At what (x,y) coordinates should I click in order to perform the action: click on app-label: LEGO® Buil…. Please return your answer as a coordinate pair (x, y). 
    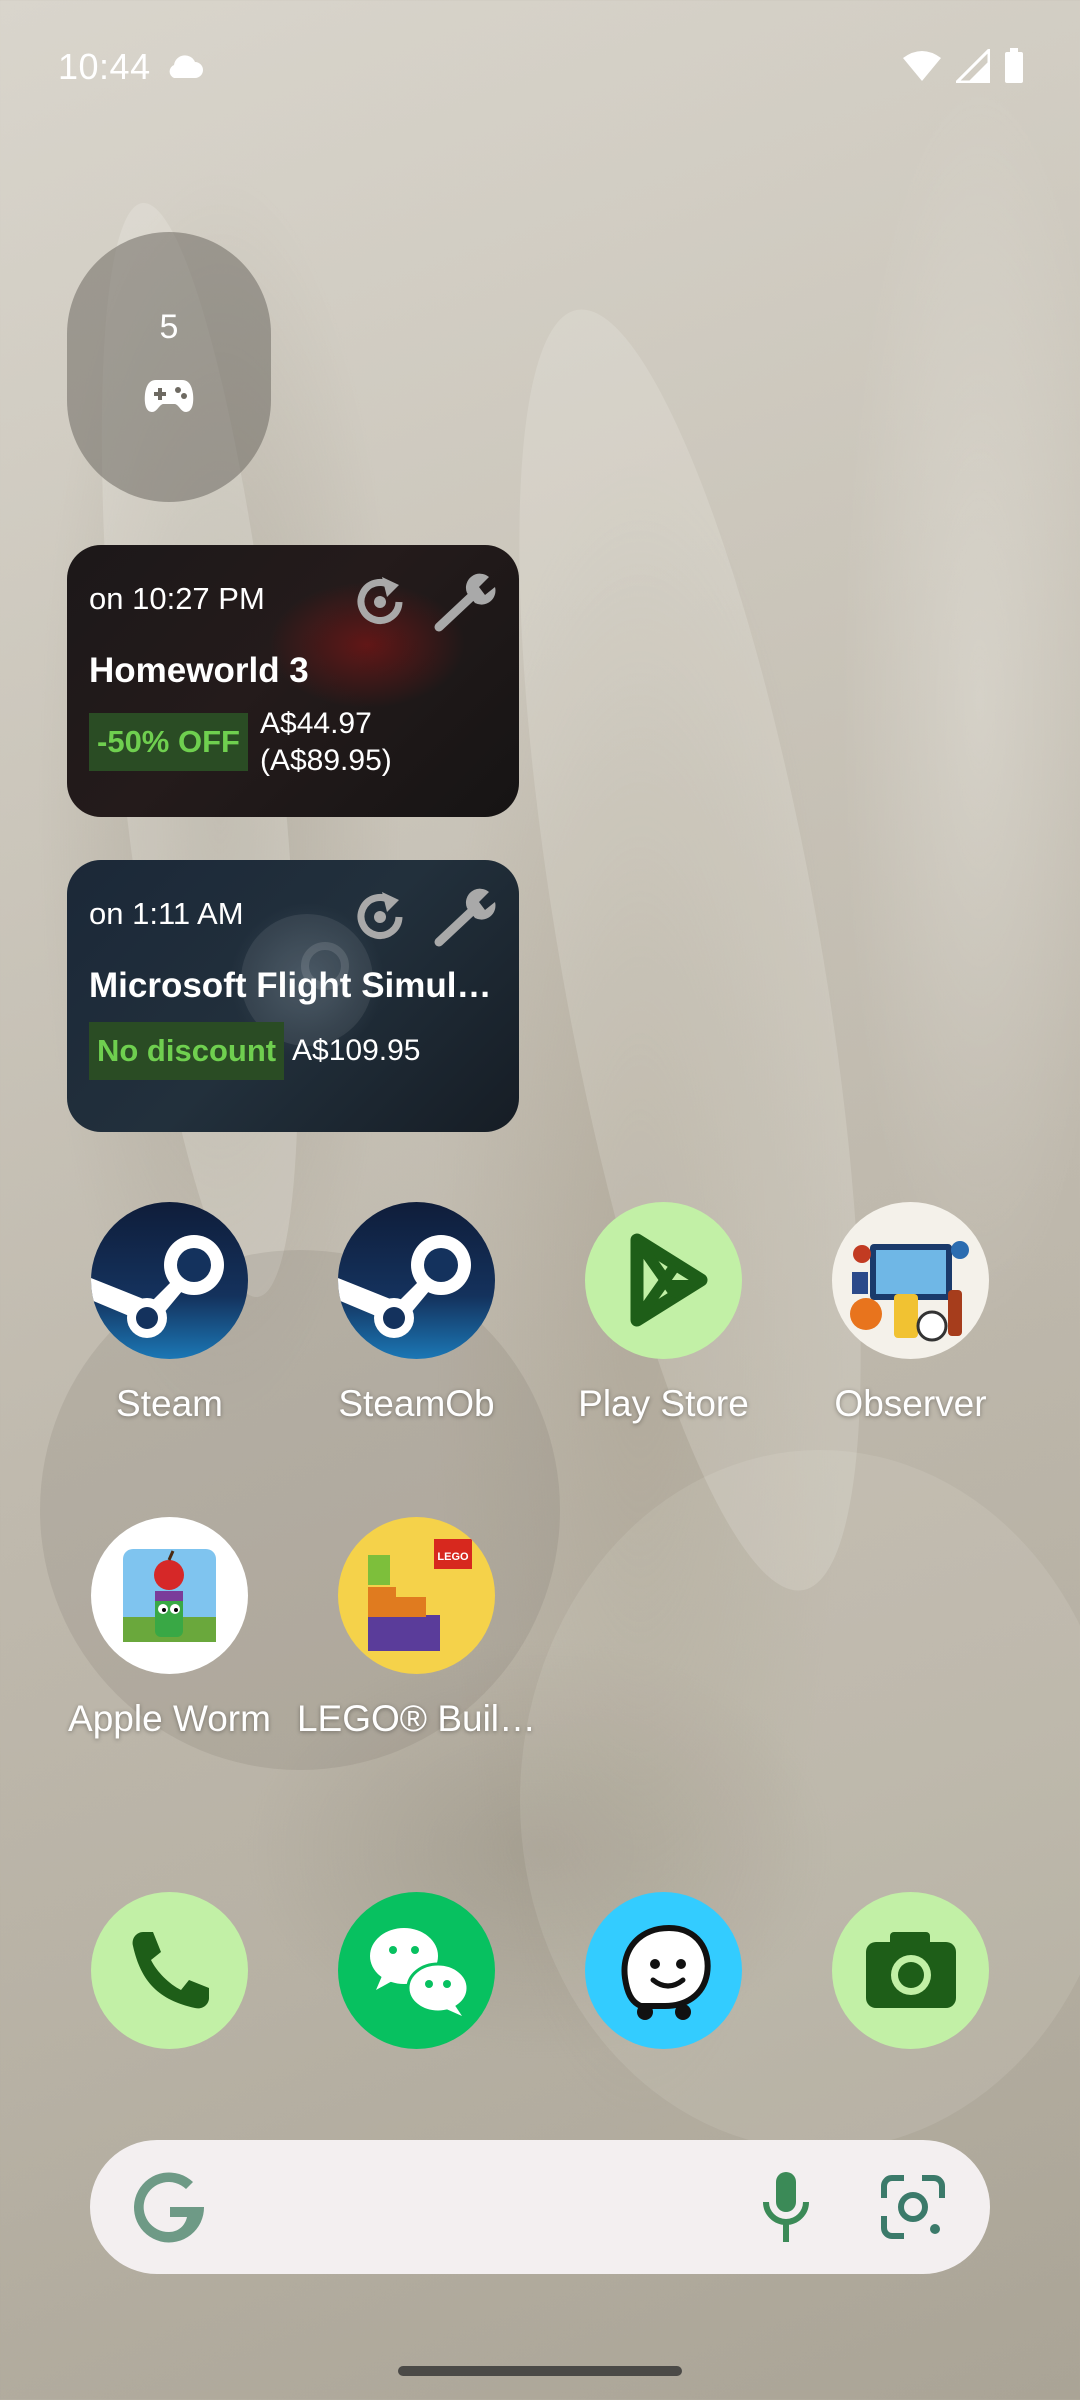
    Looking at the image, I should click on (416, 1718).